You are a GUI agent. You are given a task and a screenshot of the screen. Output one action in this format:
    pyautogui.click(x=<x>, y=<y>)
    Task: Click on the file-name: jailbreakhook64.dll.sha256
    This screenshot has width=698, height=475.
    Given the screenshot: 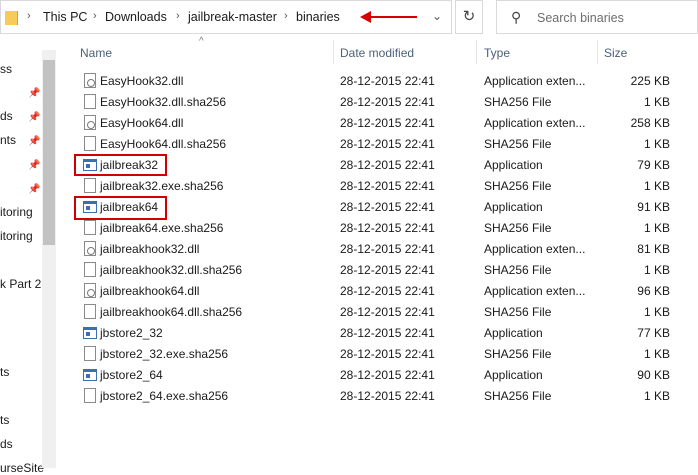 What is the action you would take?
    pyautogui.click(x=171, y=312)
    